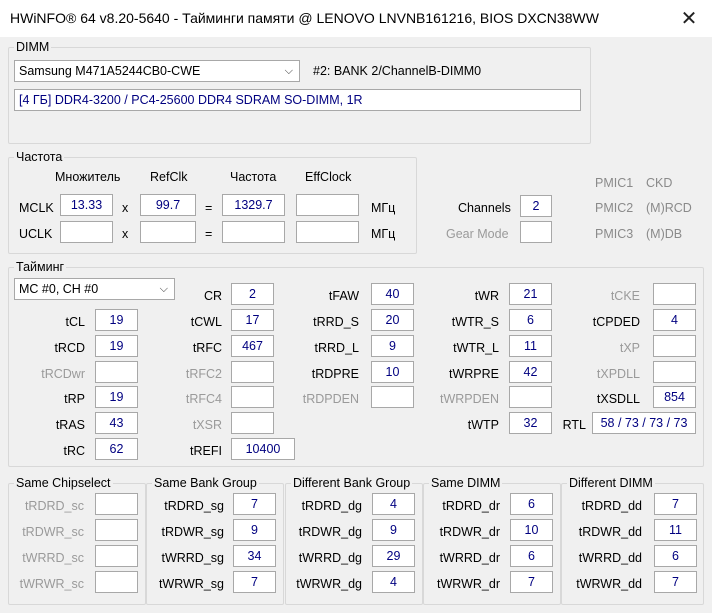 This screenshot has width=712, height=613. What do you see at coordinates (531, 504) in the screenshot?
I see `tRDRD_dr-value: 6` at bounding box center [531, 504].